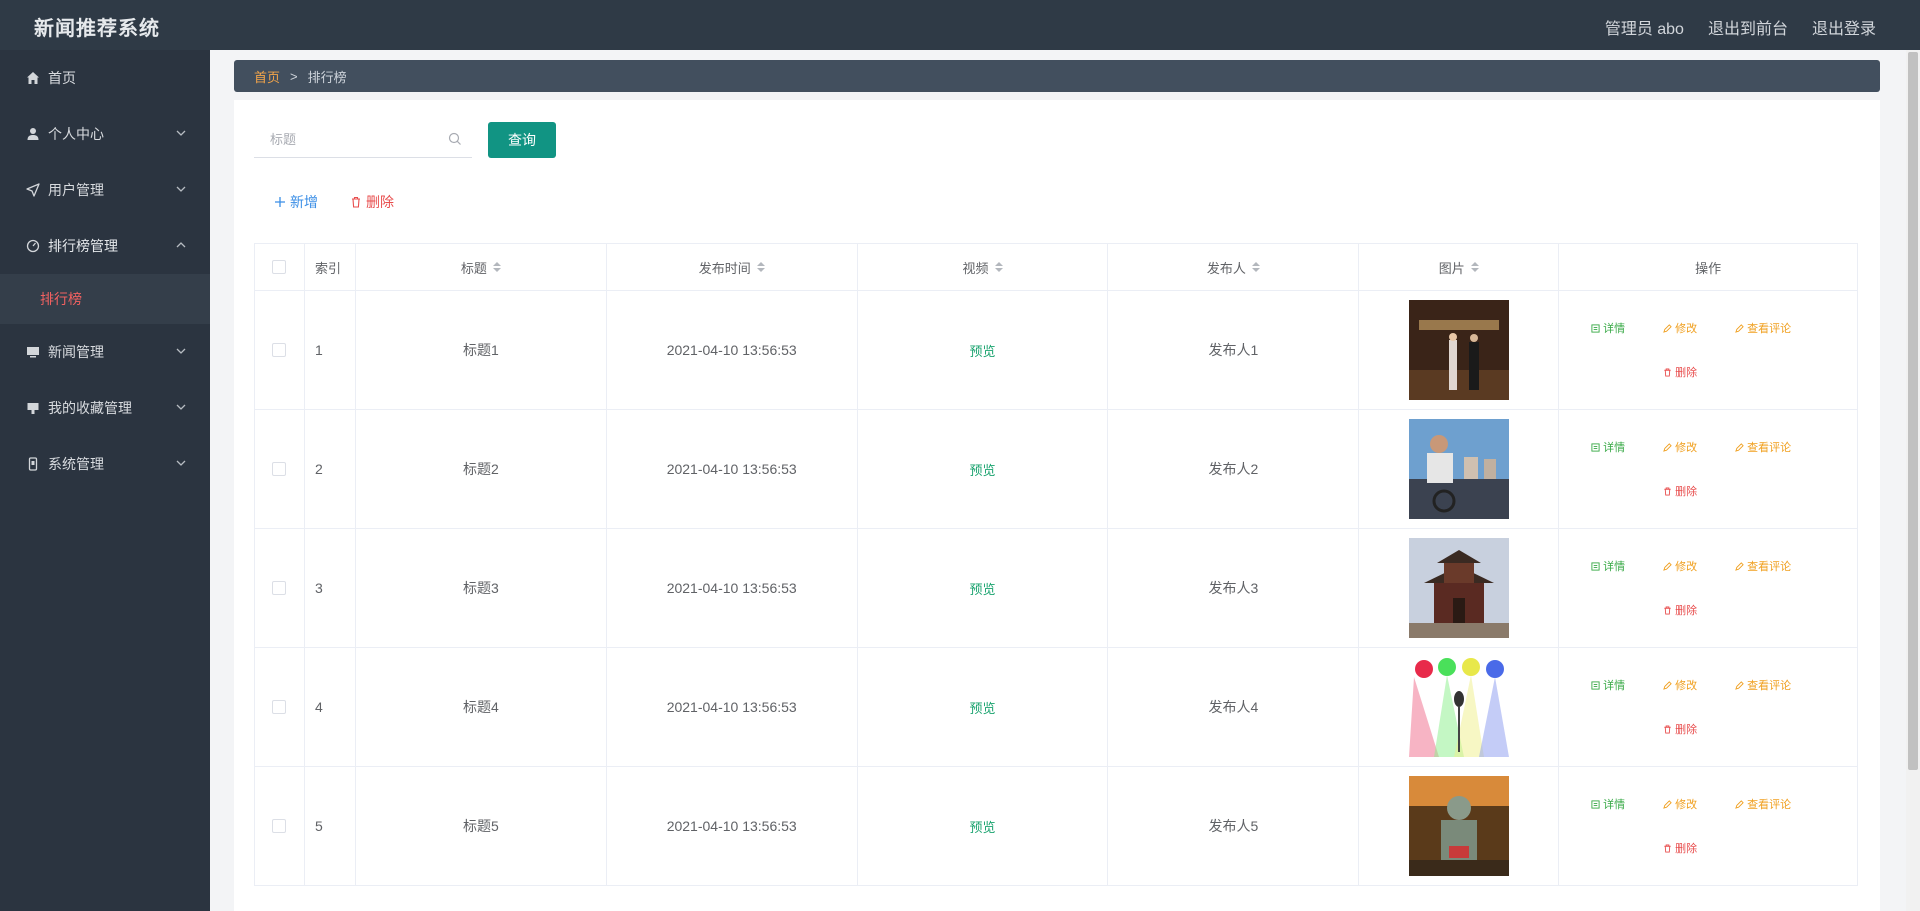 The width and height of the screenshot is (1920, 911). What do you see at coordinates (105, 464) in the screenshot?
I see `sidebar-item-system-management: 系统管理` at bounding box center [105, 464].